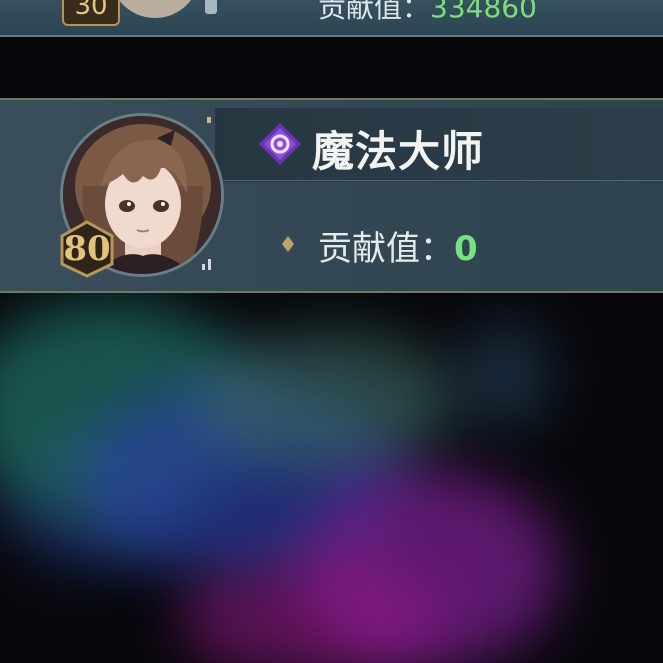 Image resolution: width=663 pixels, height=663 pixels. Describe the element at coordinates (439, 180) in the screenshot. I see `divider` at that location.